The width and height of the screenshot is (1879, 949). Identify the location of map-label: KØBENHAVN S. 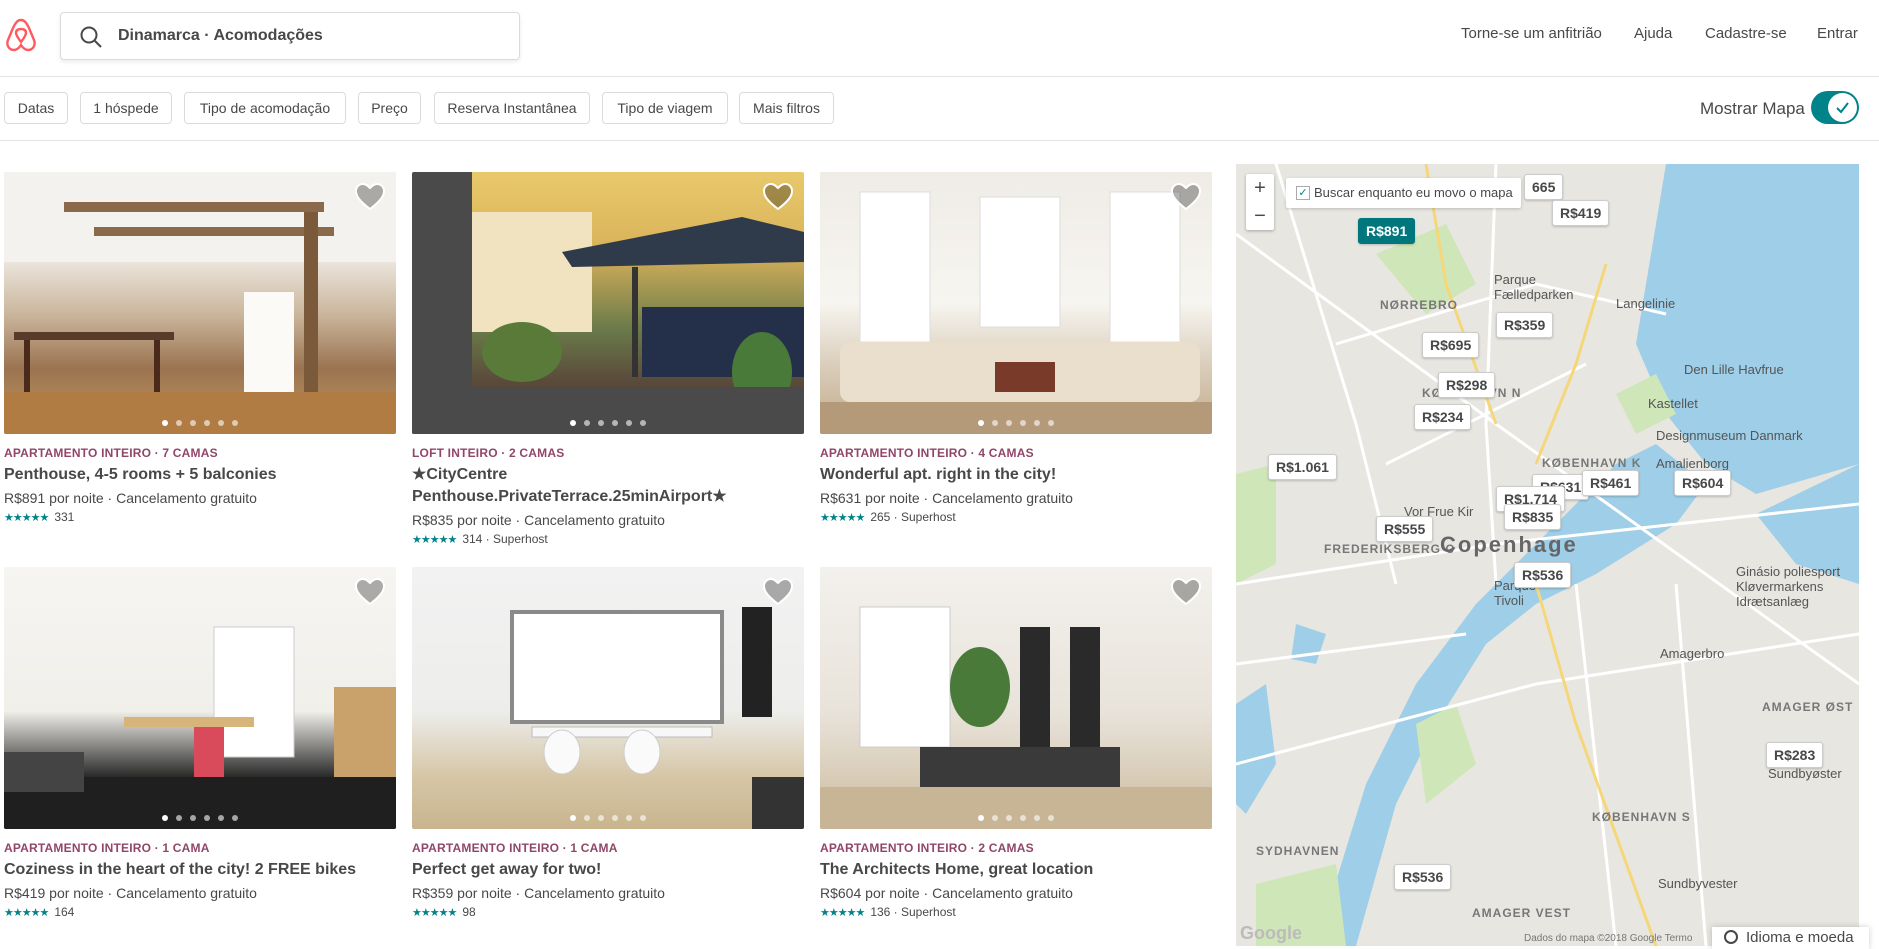
(1641, 817).